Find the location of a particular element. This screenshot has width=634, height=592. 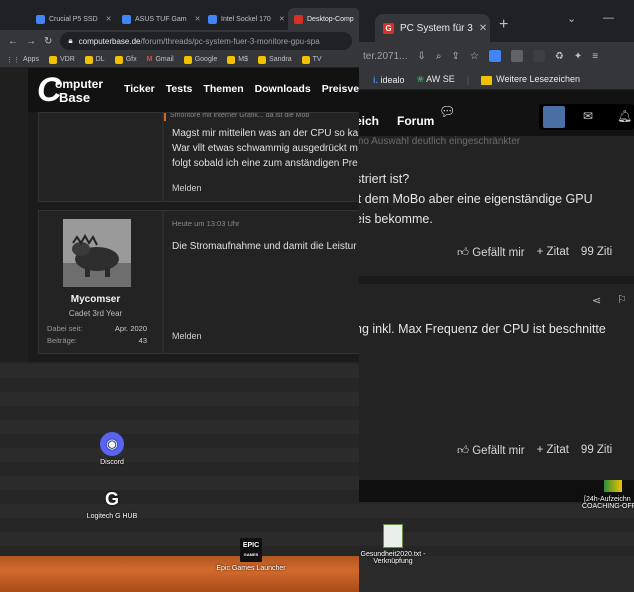

user-name: Mycomser is located at coordinates (95, 299).